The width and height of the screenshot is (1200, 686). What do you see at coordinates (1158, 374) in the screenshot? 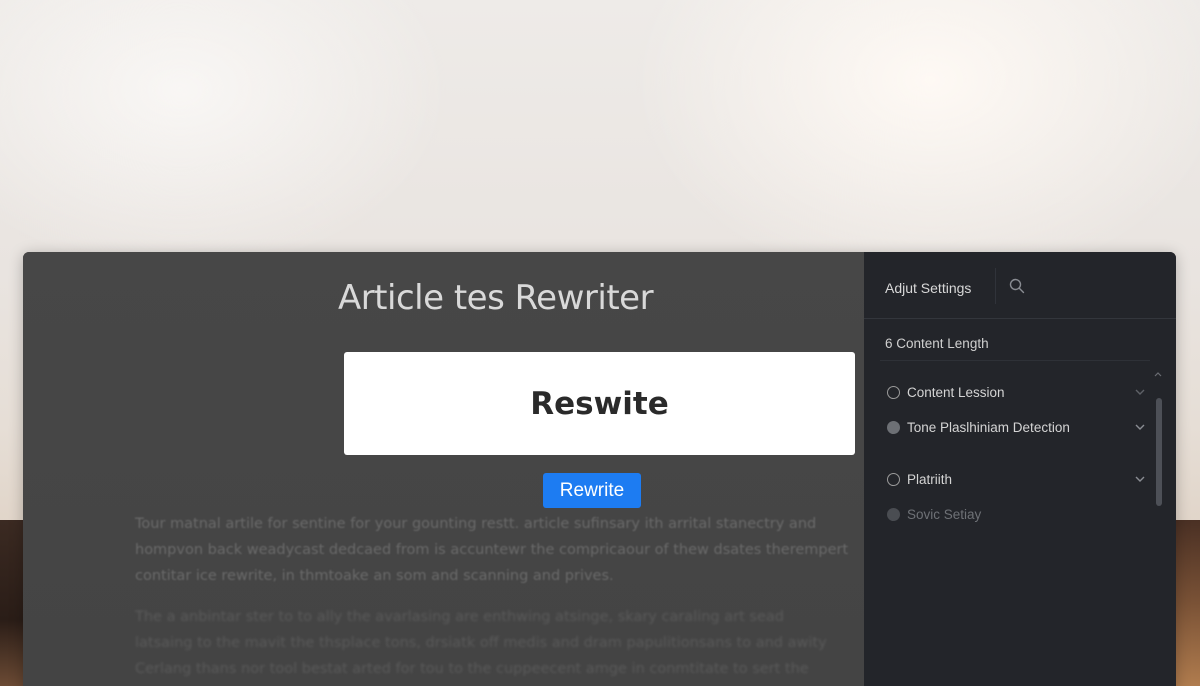
I see `scroll-up-icon` at bounding box center [1158, 374].